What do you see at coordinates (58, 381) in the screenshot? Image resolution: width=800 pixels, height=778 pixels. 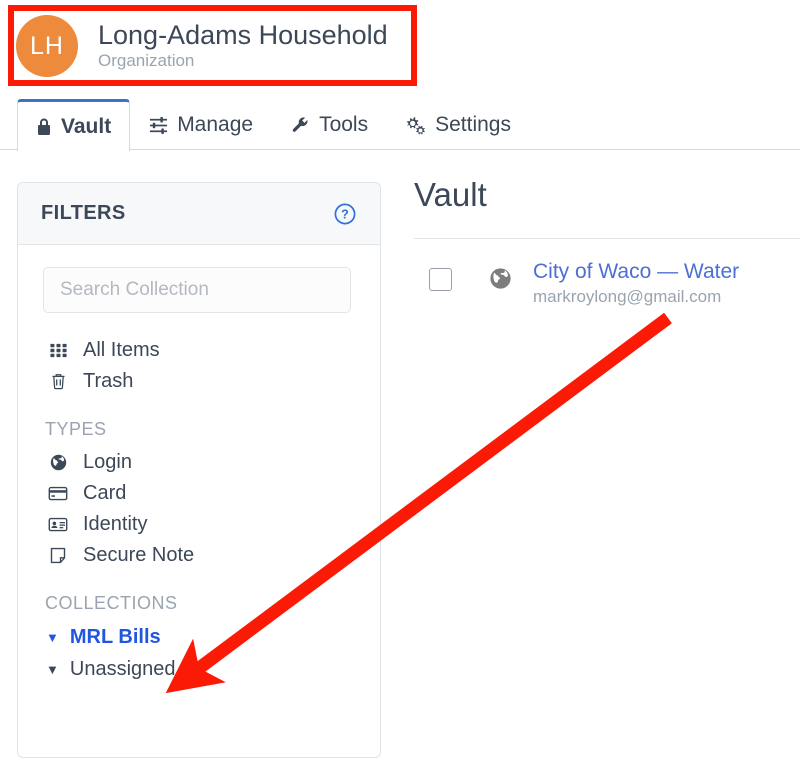 I see `trash-icon` at bounding box center [58, 381].